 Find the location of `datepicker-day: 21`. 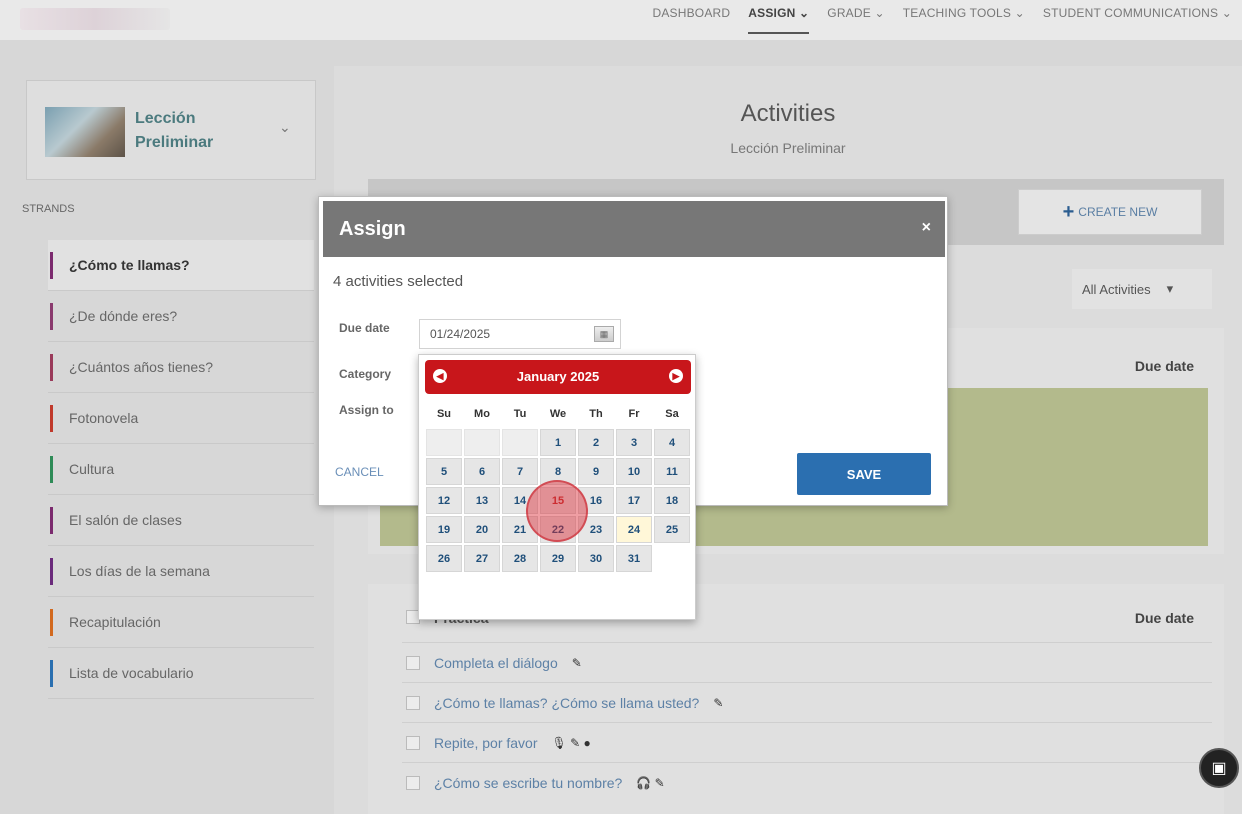

datepicker-day: 21 is located at coordinates (520, 529).